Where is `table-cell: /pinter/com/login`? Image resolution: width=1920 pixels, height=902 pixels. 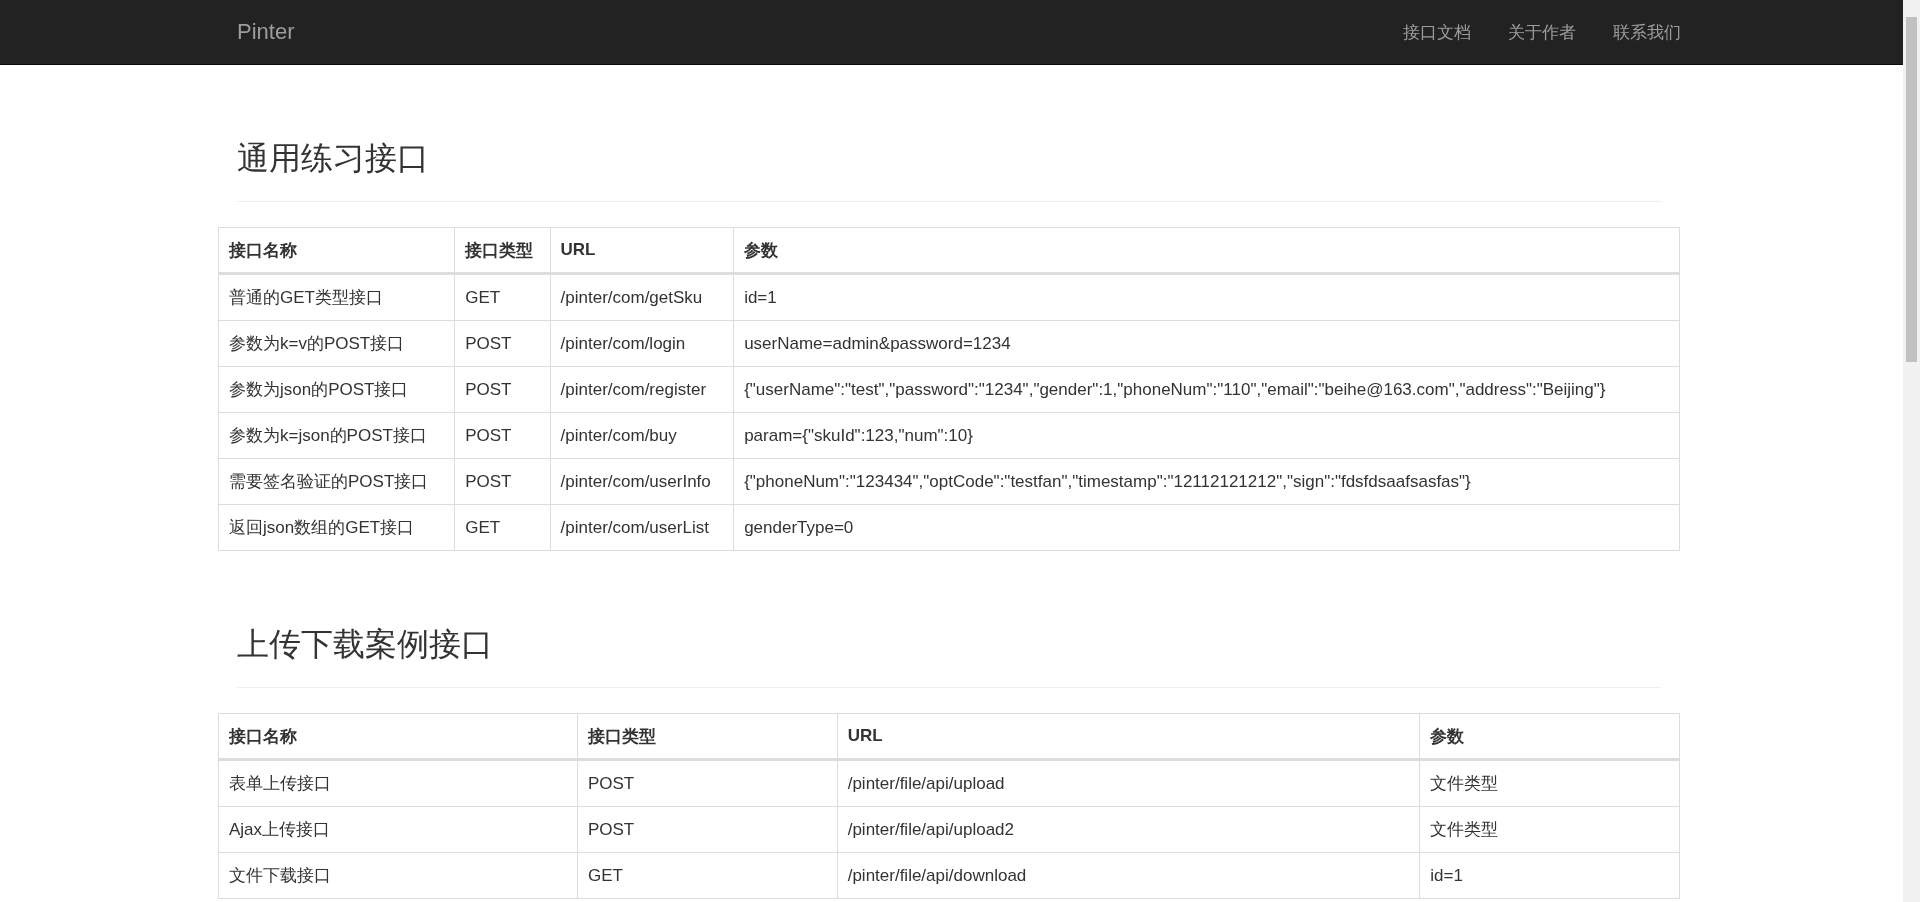
table-cell: /pinter/com/login is located at coordinates (642, 343).